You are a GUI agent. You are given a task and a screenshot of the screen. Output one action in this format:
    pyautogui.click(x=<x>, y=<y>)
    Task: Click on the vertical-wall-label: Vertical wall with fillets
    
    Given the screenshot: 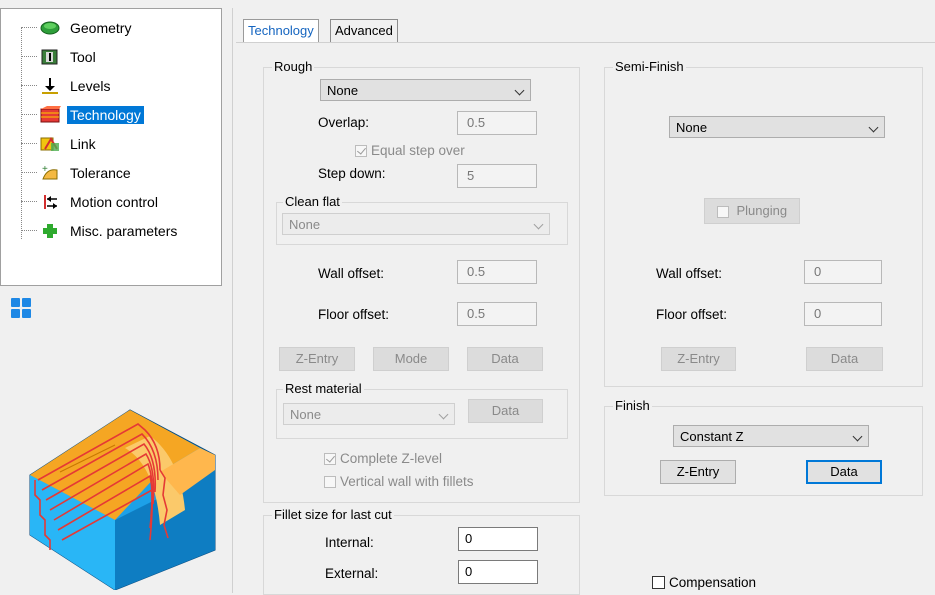 What is the action you would take?
    pyautogui.click(x=407, y=481)
    